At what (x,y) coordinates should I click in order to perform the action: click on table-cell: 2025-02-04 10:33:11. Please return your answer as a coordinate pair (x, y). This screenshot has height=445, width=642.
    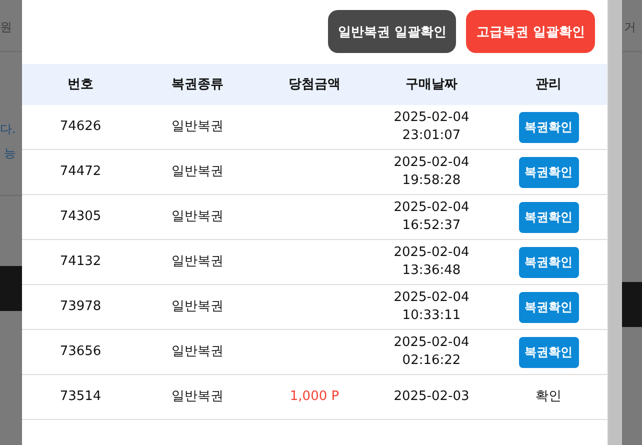
    Looking at the image, I should click on (432, 307).